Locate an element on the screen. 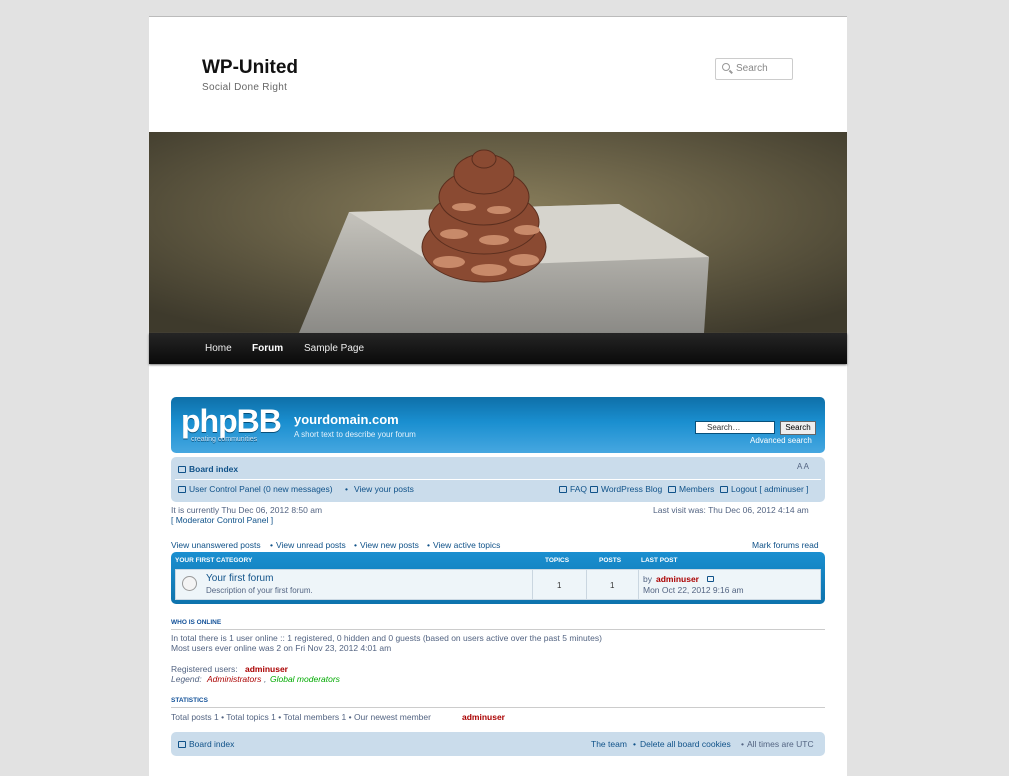 This screenshot has height=776, width=1009. font-size-toggle: A A is located at coordinates (803, 466).